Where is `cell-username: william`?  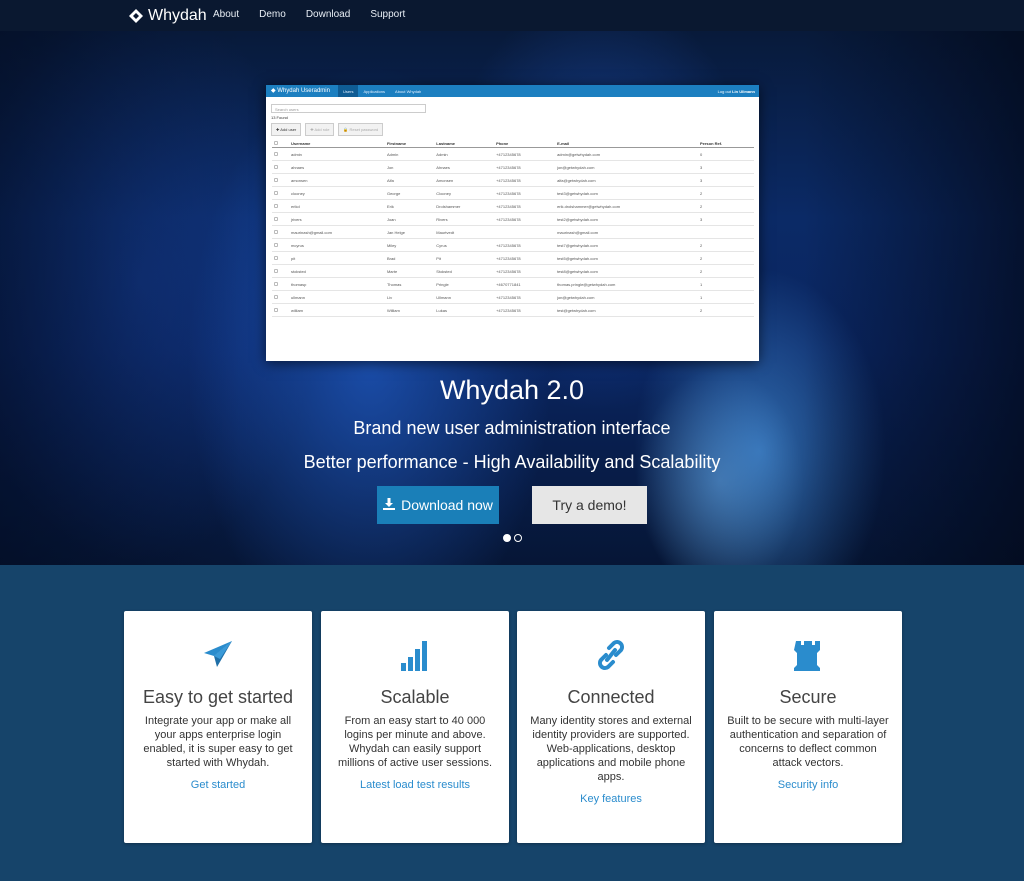
cell-username: william is located at coordinates (337, 310).